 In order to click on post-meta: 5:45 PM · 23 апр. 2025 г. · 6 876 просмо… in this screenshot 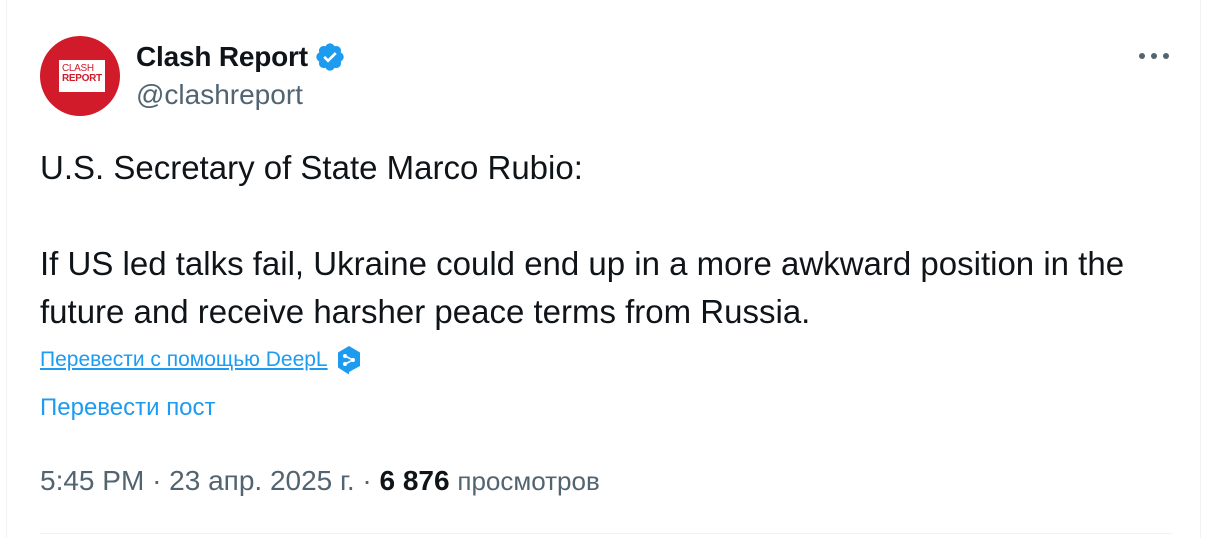, I will do `click(320, 481)`.